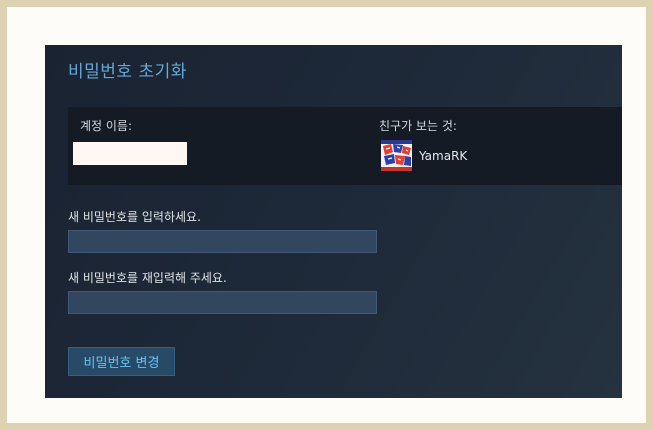 The width and height of the screenshot is (653, 430). What do you see at coordinates (222, 241) in the screenshot?
I see `new-password-input` at bounding box center [222, 241].